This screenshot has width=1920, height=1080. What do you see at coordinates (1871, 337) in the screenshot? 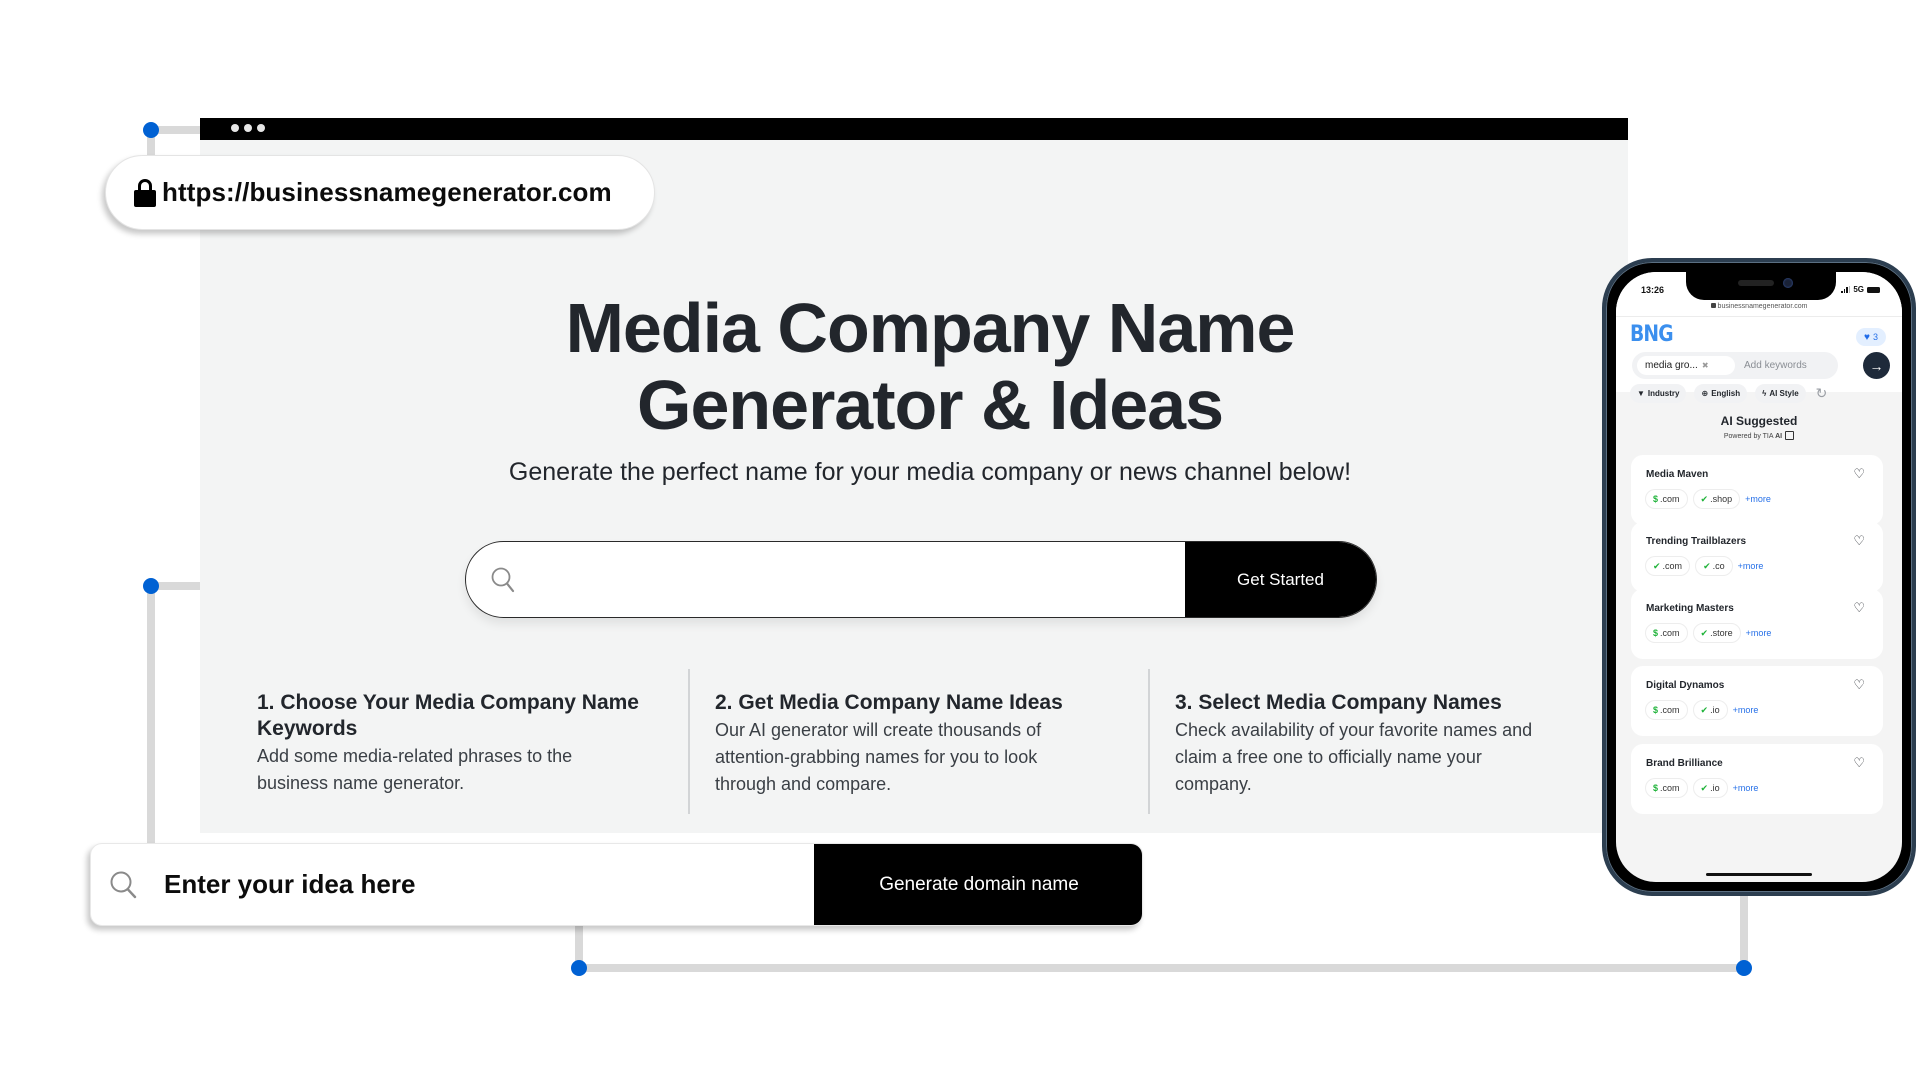
I see `favorites-badge: ♥ 3` at bounding box center [1871, 337].